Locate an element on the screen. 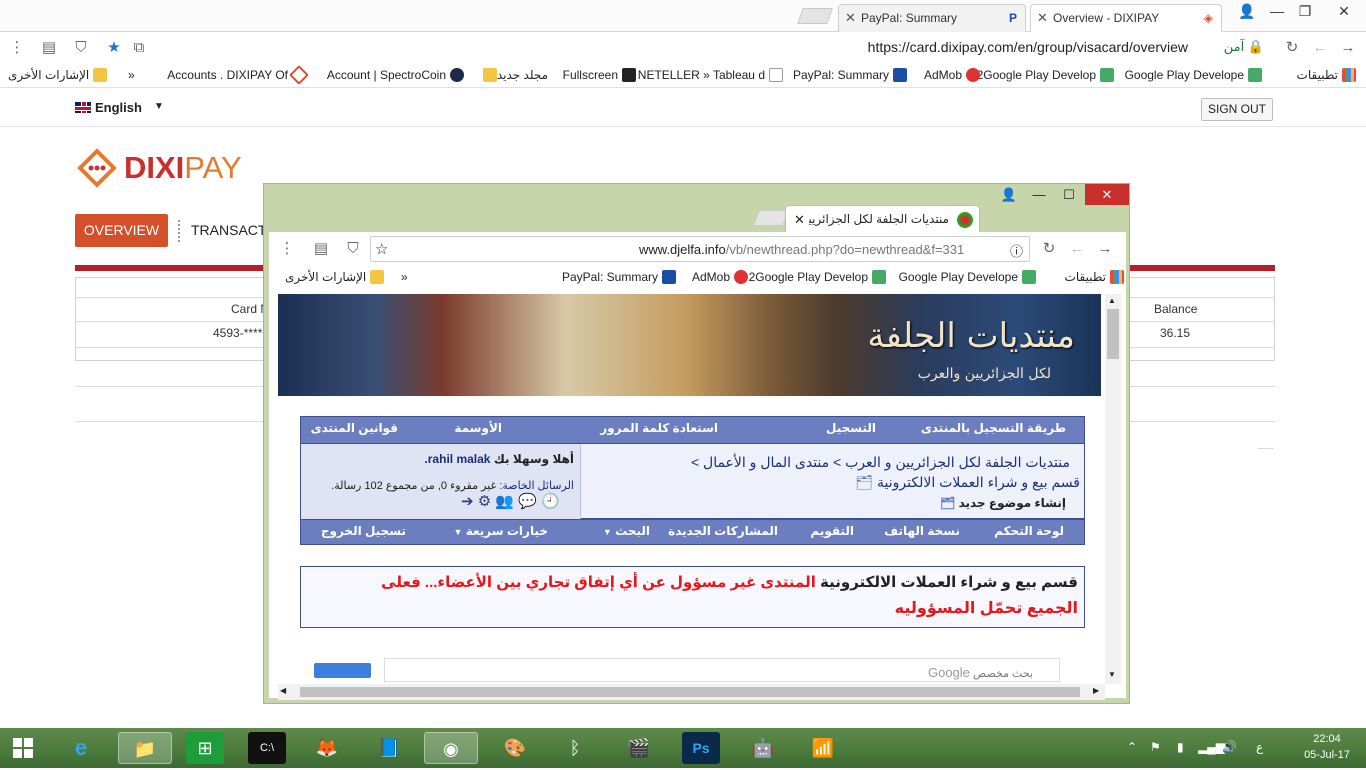 The image size is (1366, 770). volume-icon: 🔊 is located at coordinates (1229, 747).